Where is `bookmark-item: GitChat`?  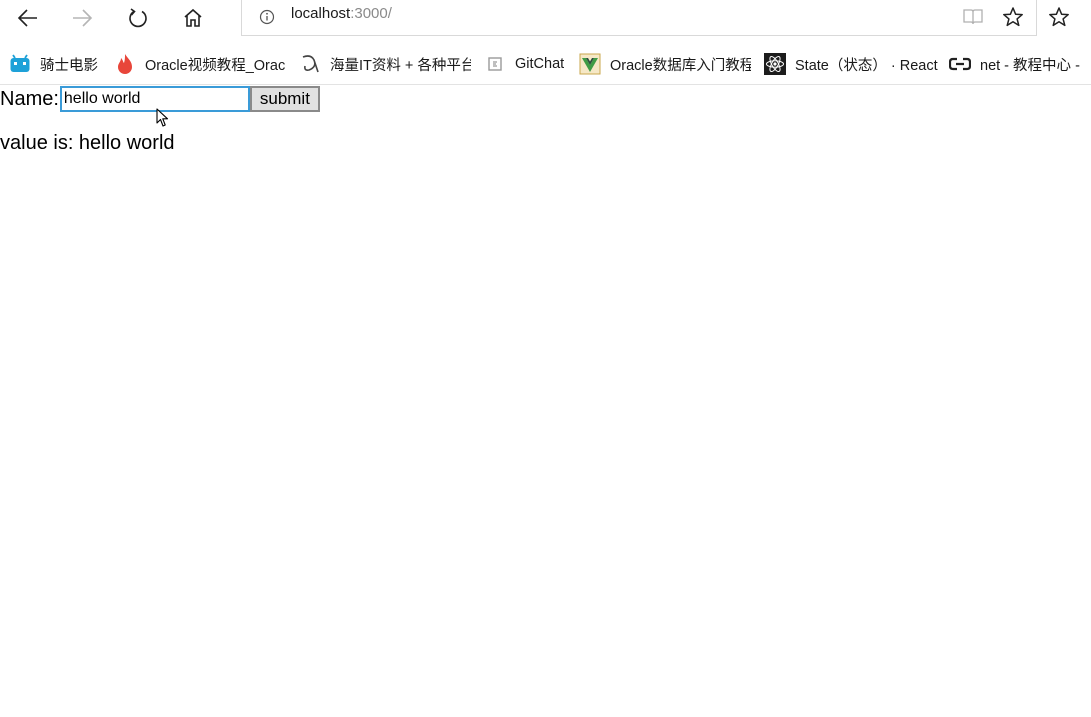
bookmark-item: GitChat is located at coordinates (526, 64).